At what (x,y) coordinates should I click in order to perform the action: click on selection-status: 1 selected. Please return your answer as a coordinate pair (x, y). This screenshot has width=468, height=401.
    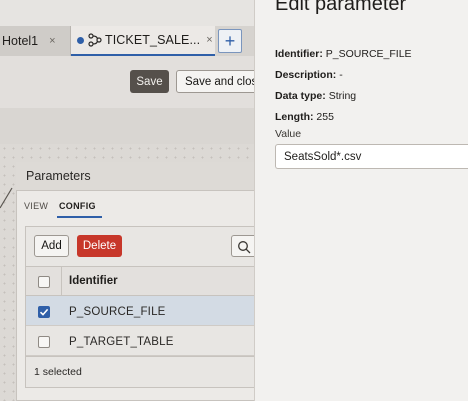
    Looking at the image, I should click on (58, 372).